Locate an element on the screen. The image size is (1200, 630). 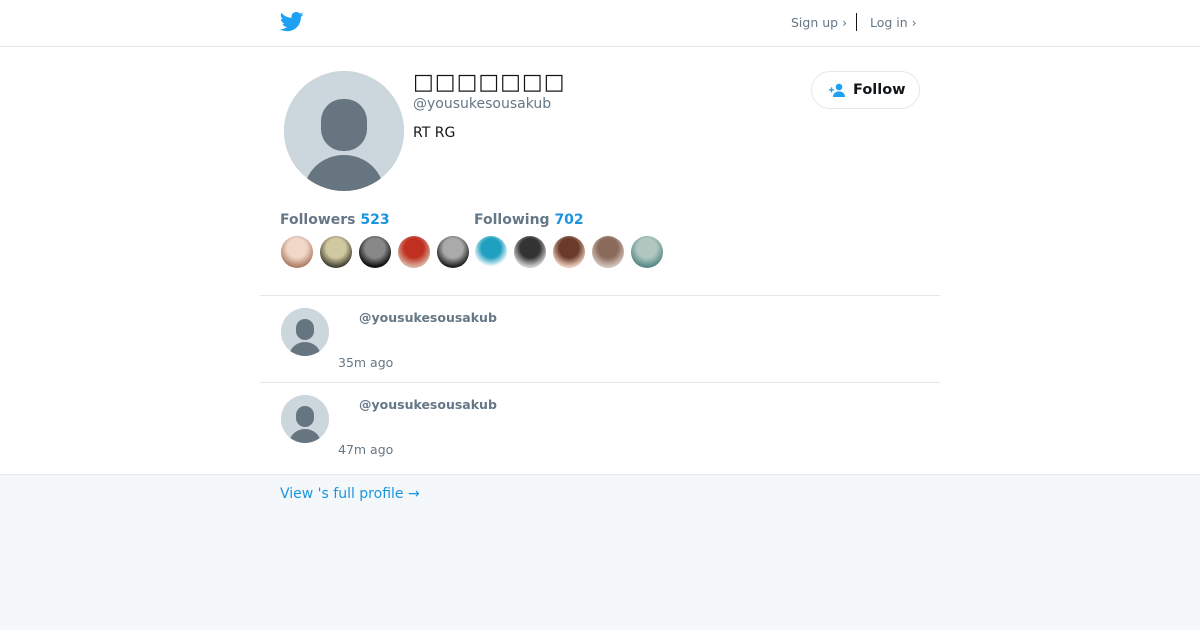
profile-avatar is located at coordinates (344, 131).